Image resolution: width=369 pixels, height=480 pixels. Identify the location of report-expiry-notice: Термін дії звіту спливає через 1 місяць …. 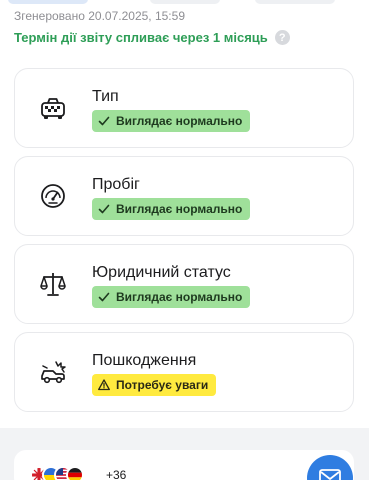
(152, 37).